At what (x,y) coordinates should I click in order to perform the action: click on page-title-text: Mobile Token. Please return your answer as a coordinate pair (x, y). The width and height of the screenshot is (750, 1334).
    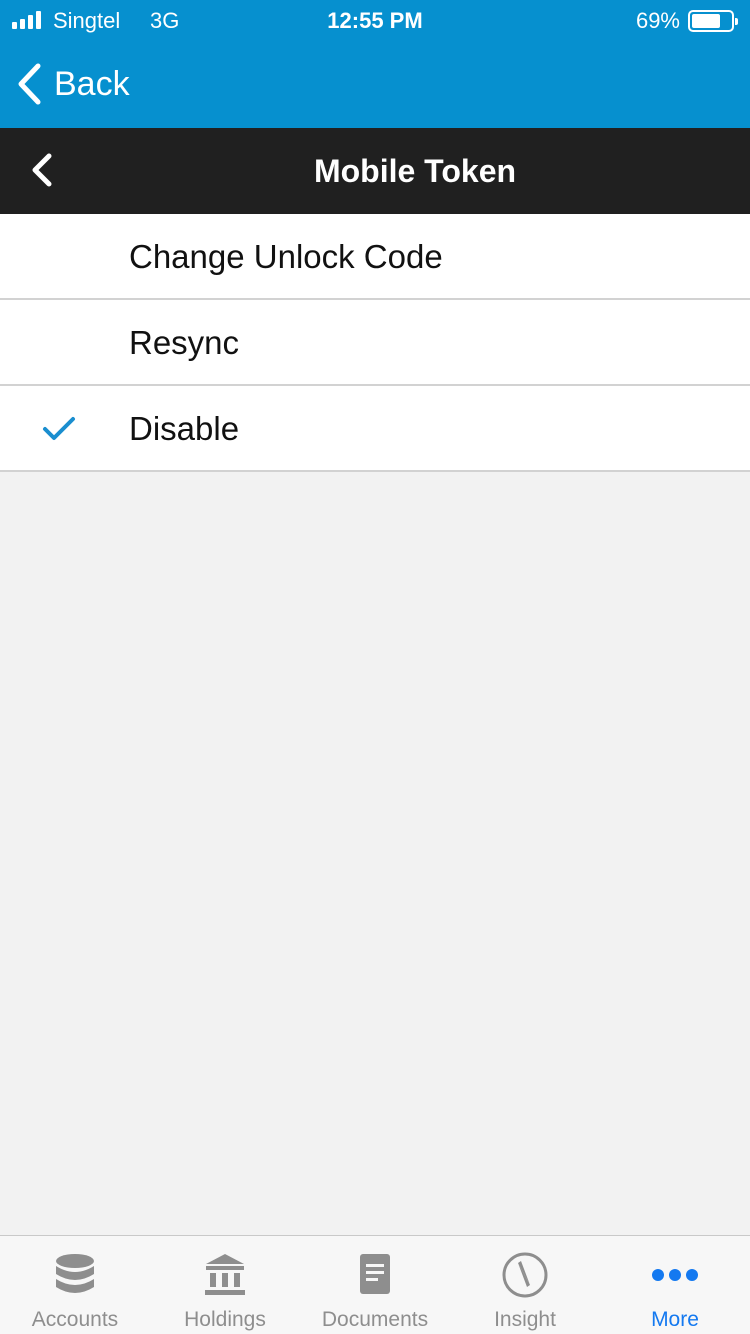
    Looking at the image, I should click on (415, 171).